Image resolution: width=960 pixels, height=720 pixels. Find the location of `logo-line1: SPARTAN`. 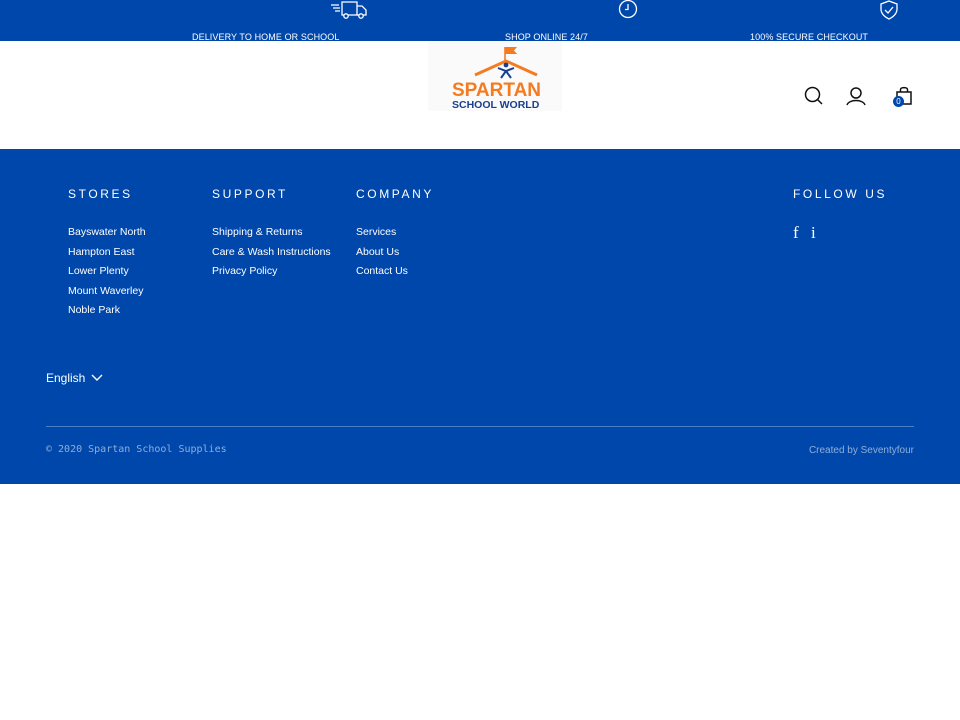

logo-line1: SPARTAN is located at coordinates (496, 90).